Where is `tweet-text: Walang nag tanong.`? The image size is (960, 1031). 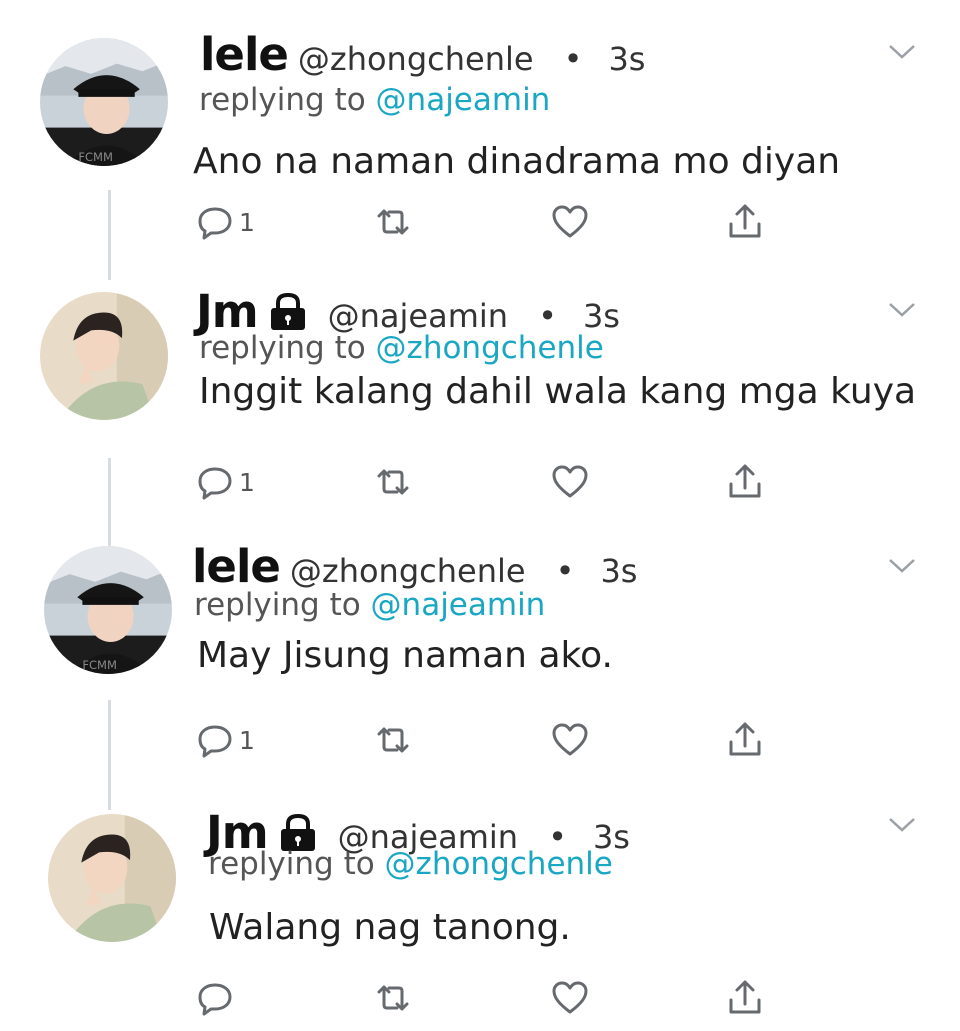 tweet-text: Walang nag tanong. is located at coordinates (390, 927).